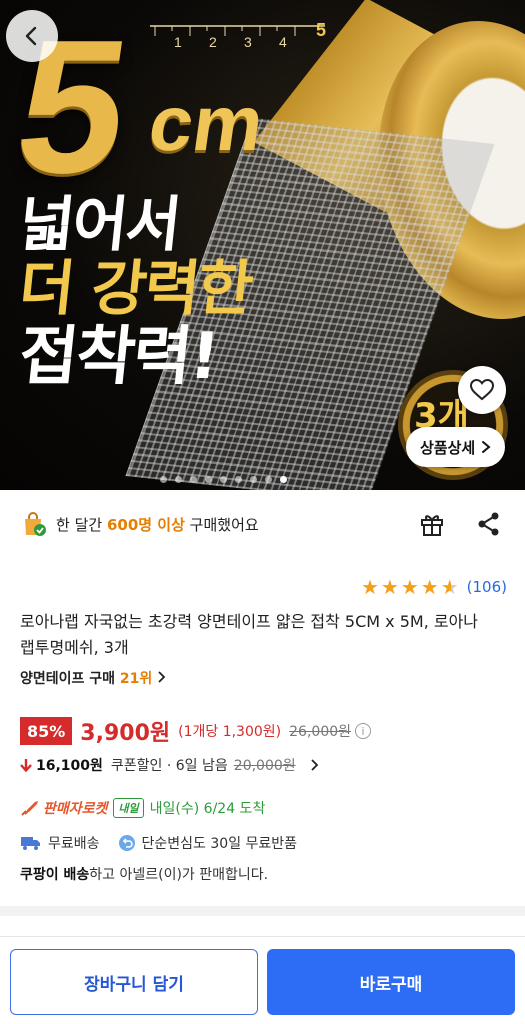 This screenshot has width=525, height=1024. I want to click on seller-bold: 쿠팡이 배송, so click(55, 875).